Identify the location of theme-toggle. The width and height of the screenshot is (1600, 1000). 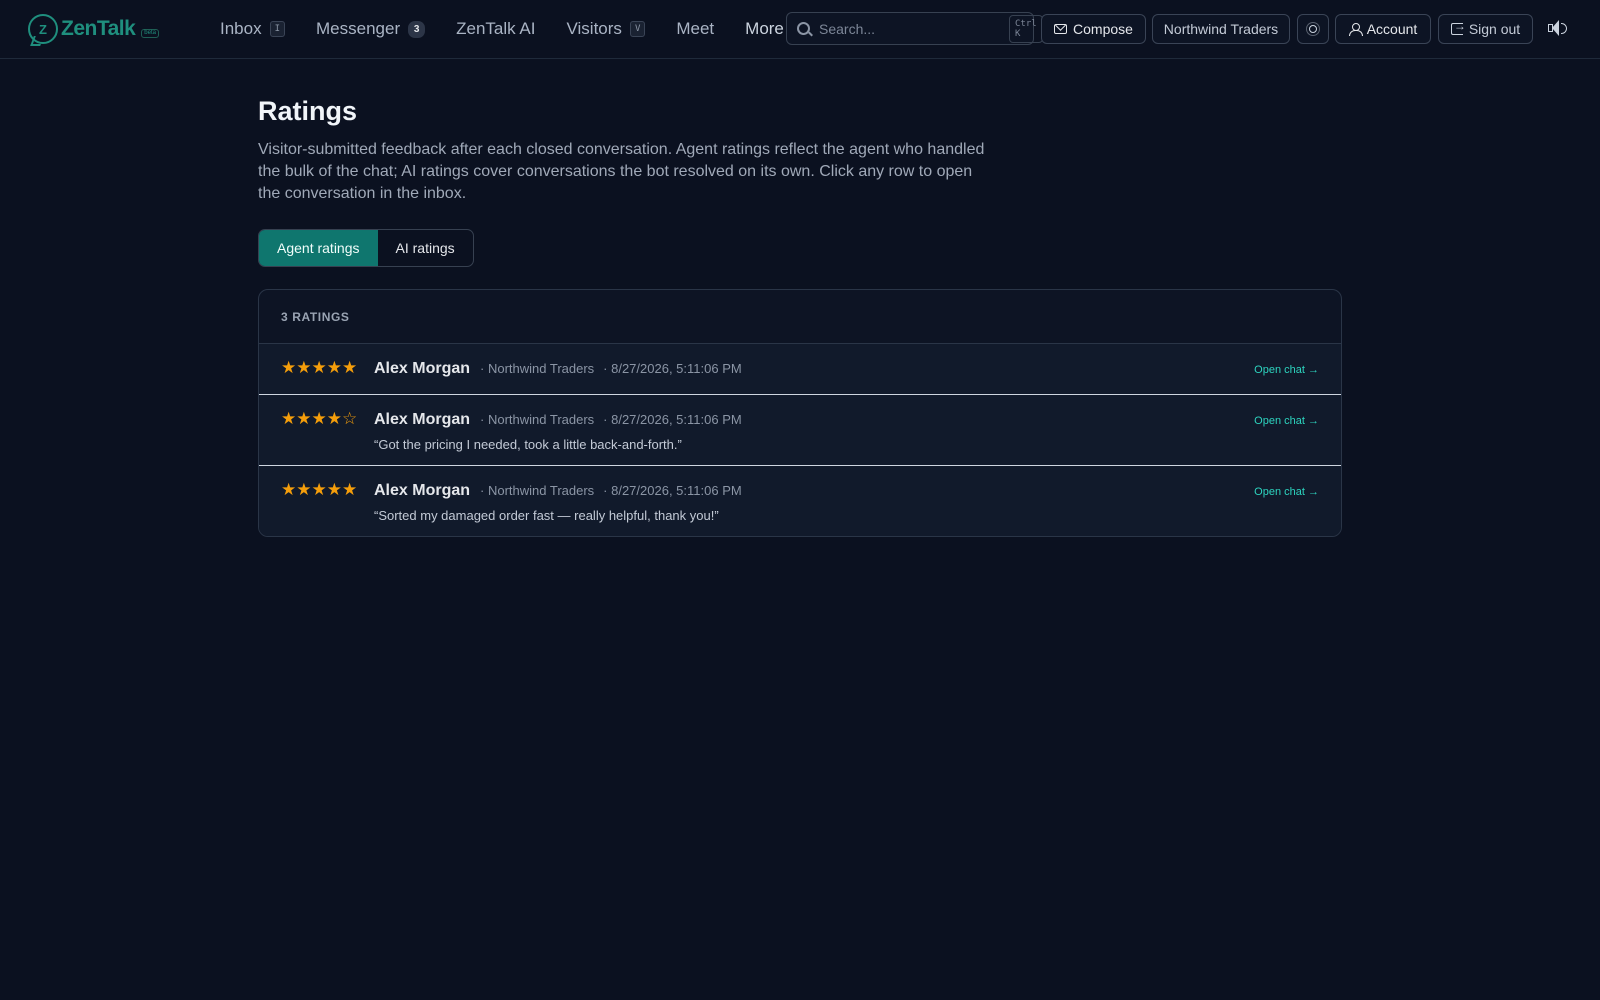
(1313, 29).